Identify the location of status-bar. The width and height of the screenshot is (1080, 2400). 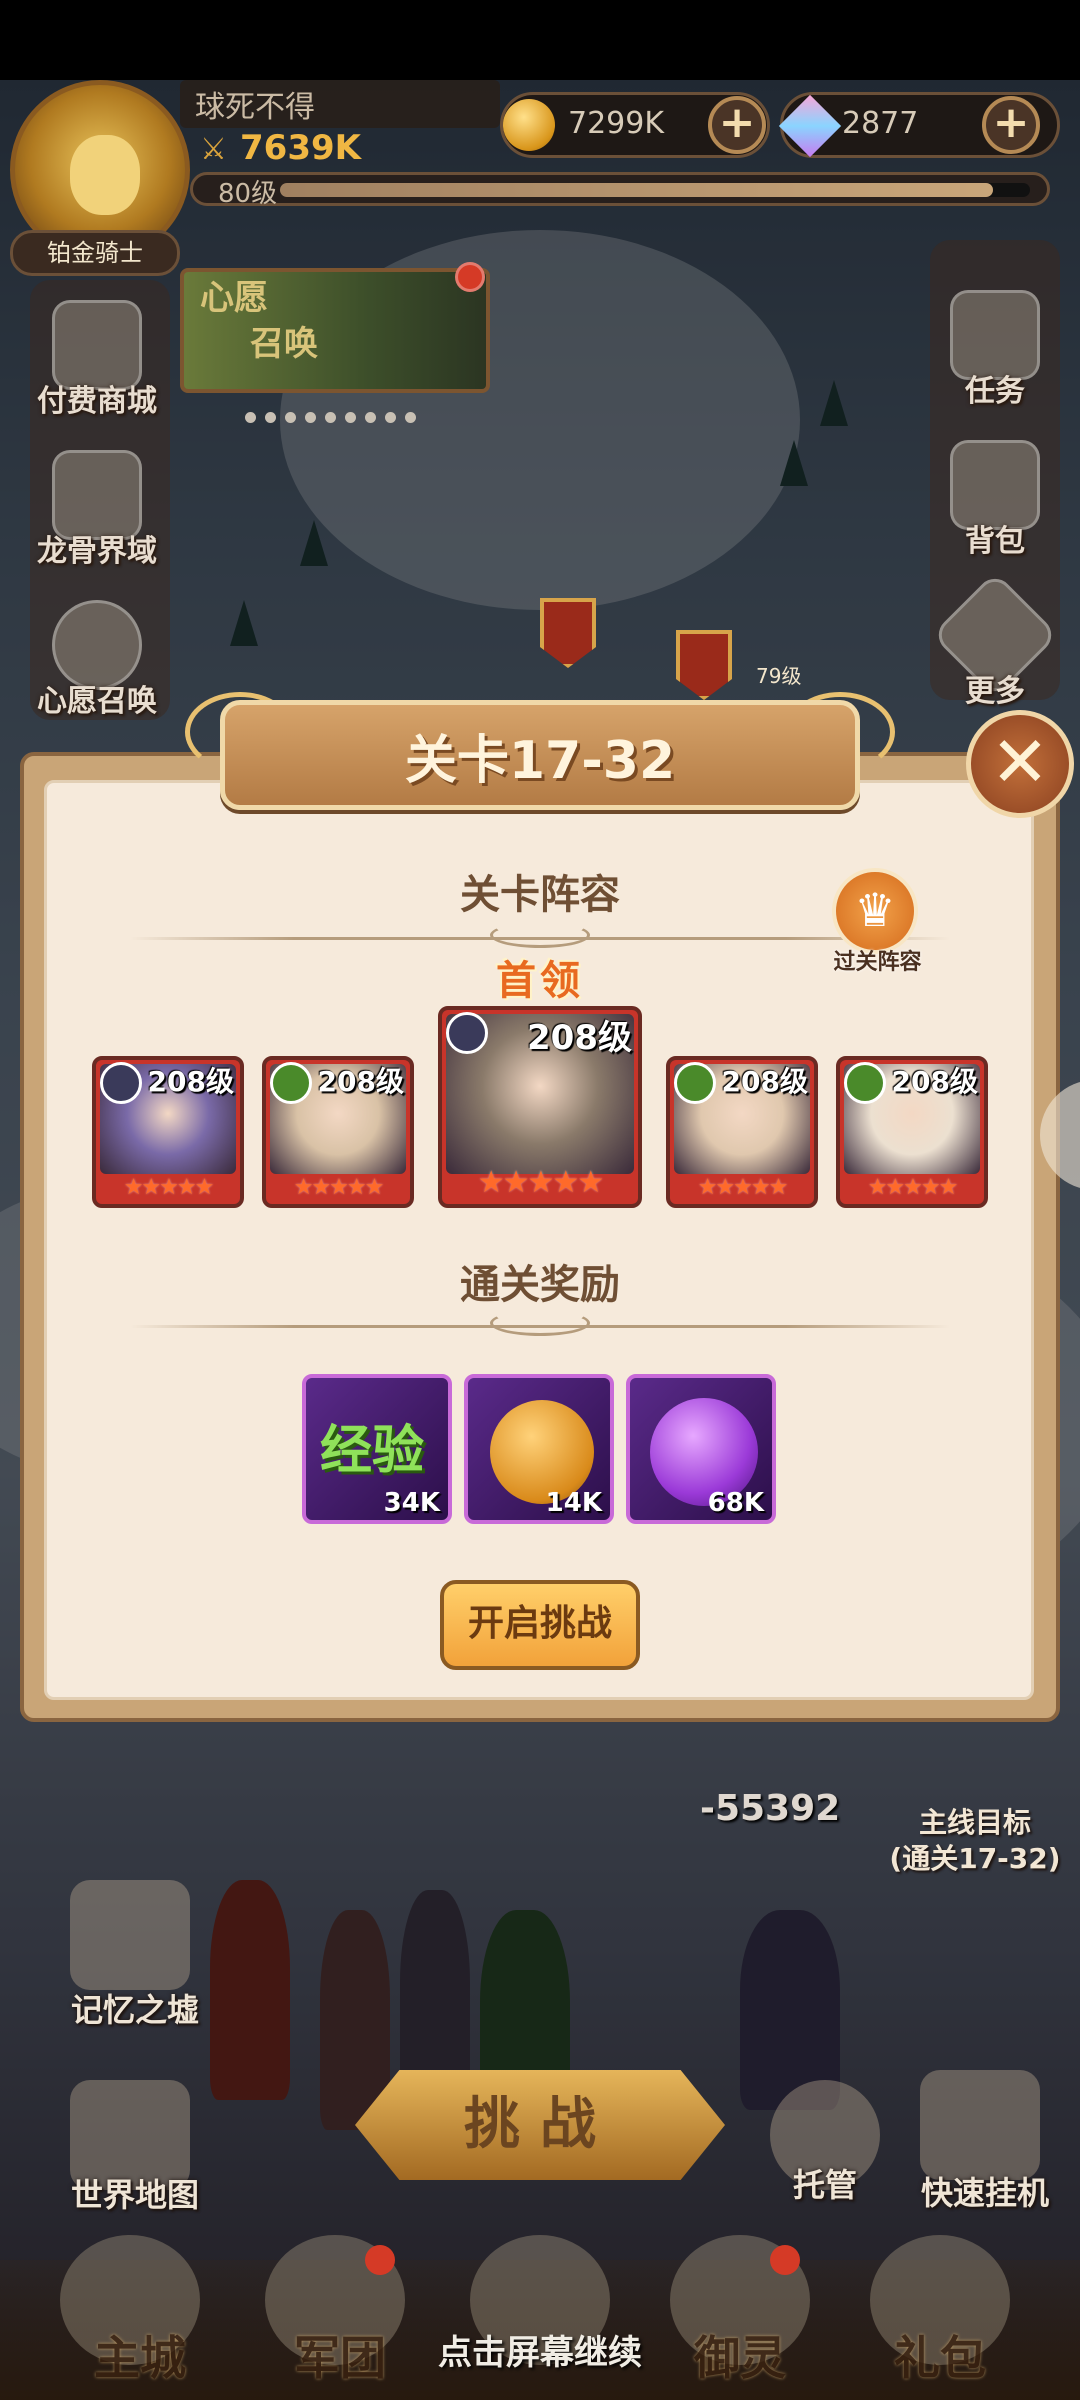
(540, 40).